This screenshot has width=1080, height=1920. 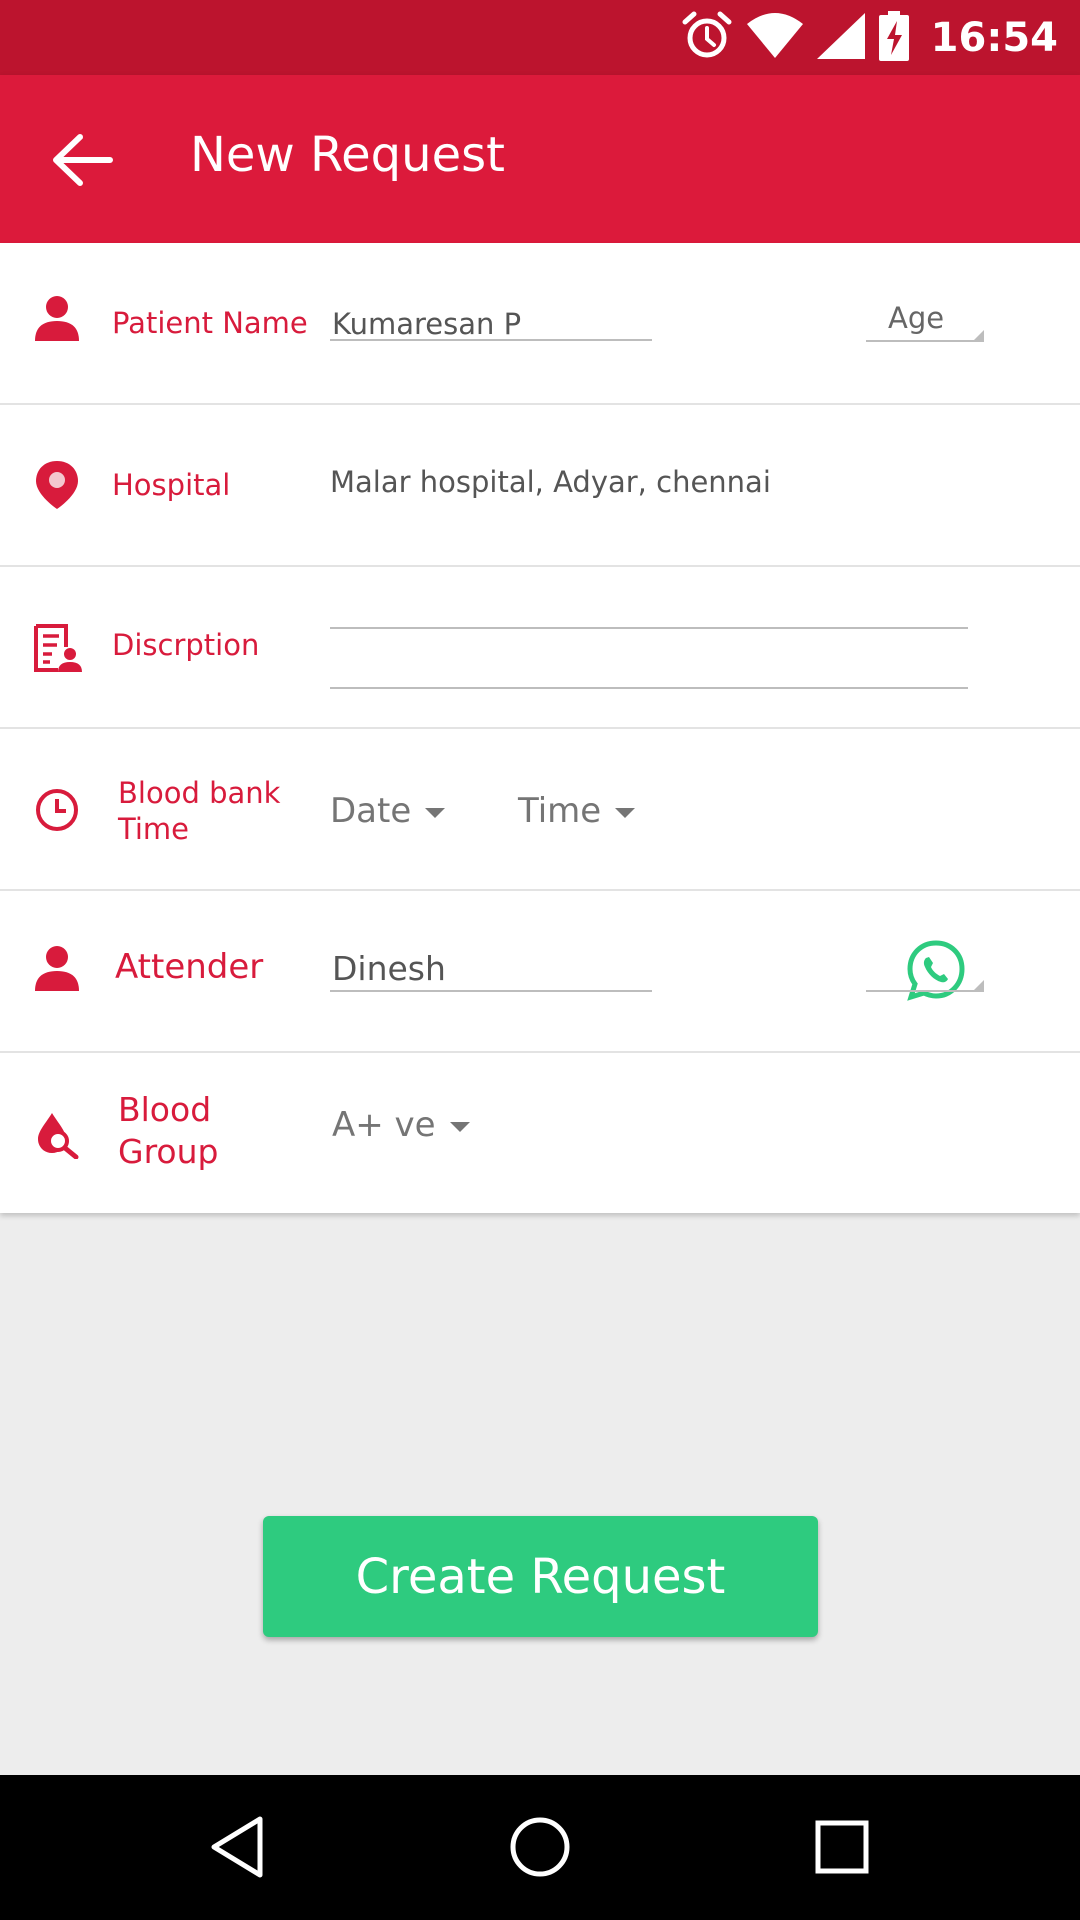 I want to click on blood-group-dropdown: A+ ve, so click(x=401, y=1125).